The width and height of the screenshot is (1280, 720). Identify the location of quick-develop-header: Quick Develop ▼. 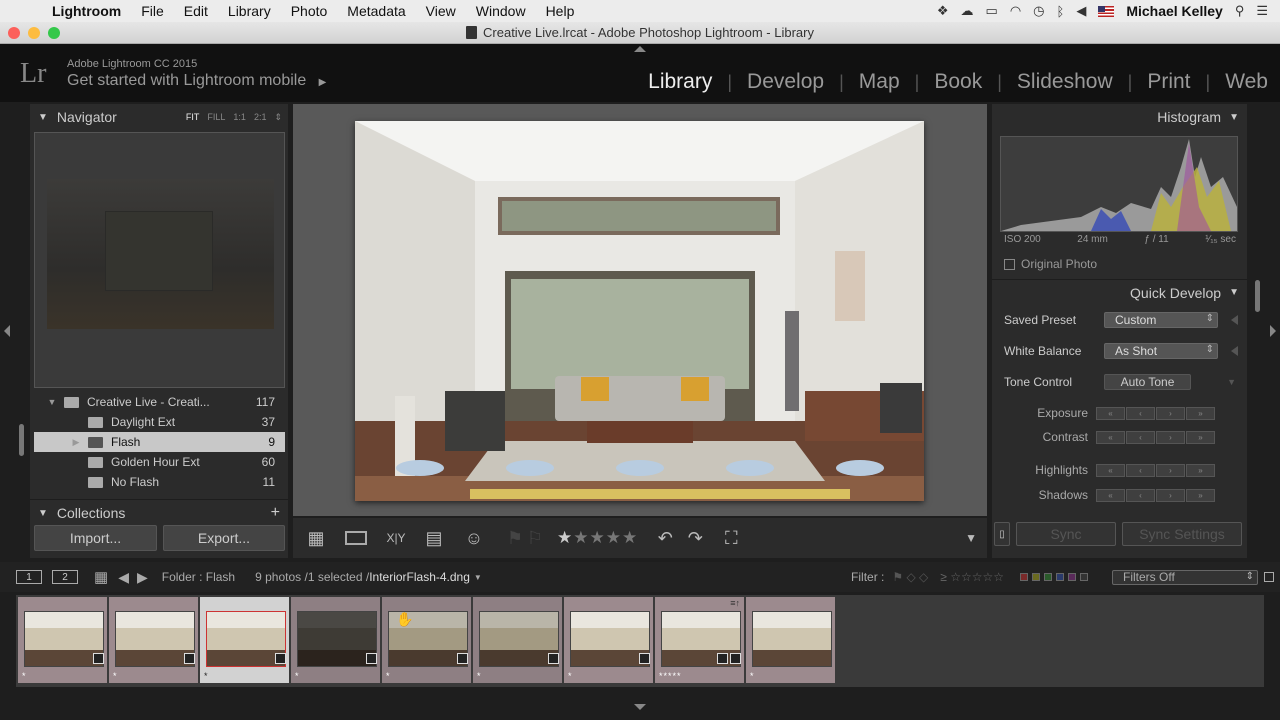
(1119, 292).